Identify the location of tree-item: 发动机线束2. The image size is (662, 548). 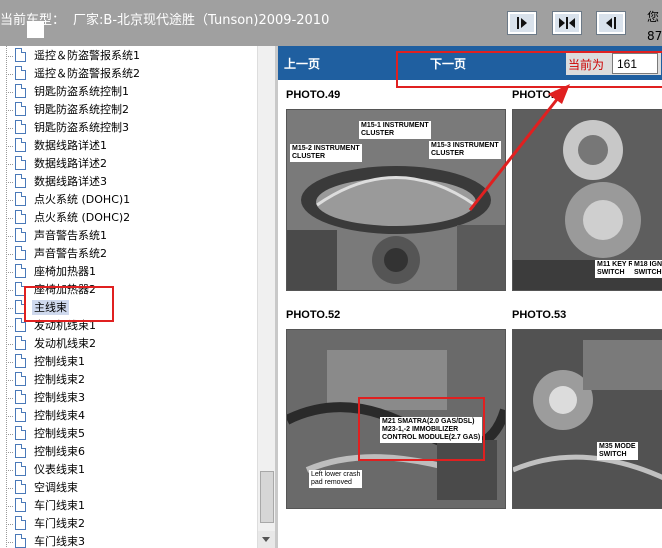
(131, 344).